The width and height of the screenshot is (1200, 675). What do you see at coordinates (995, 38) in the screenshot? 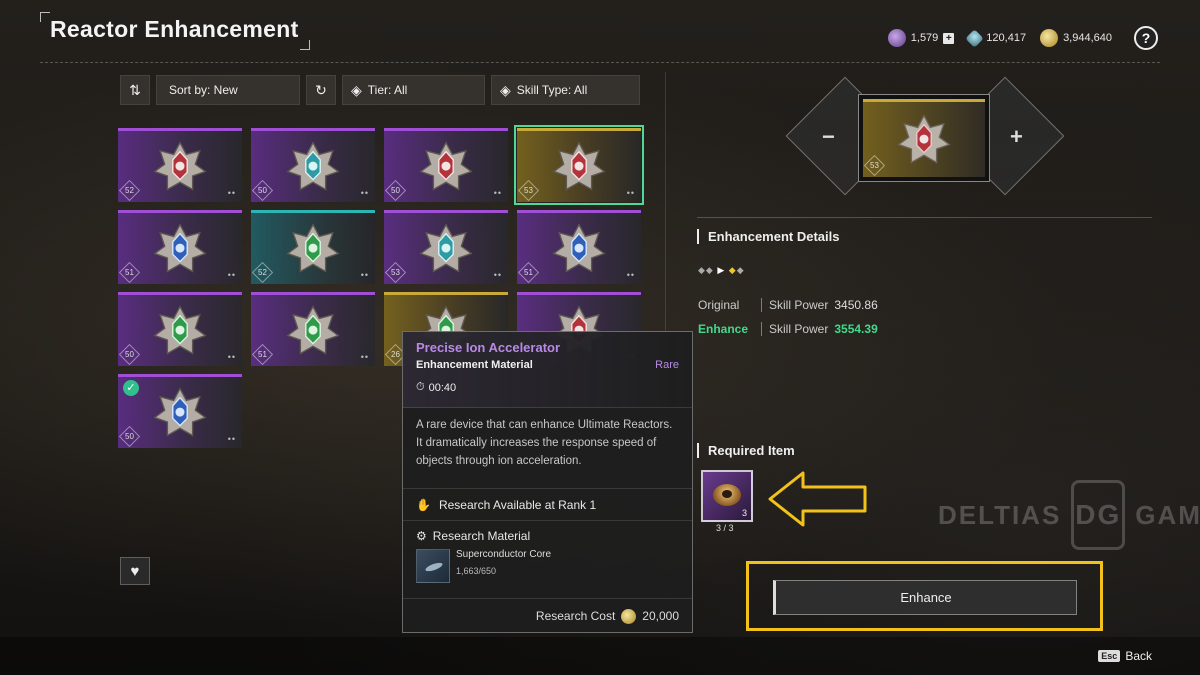
I see `currency-teal: 120,417` at bounding box center [995, 38].